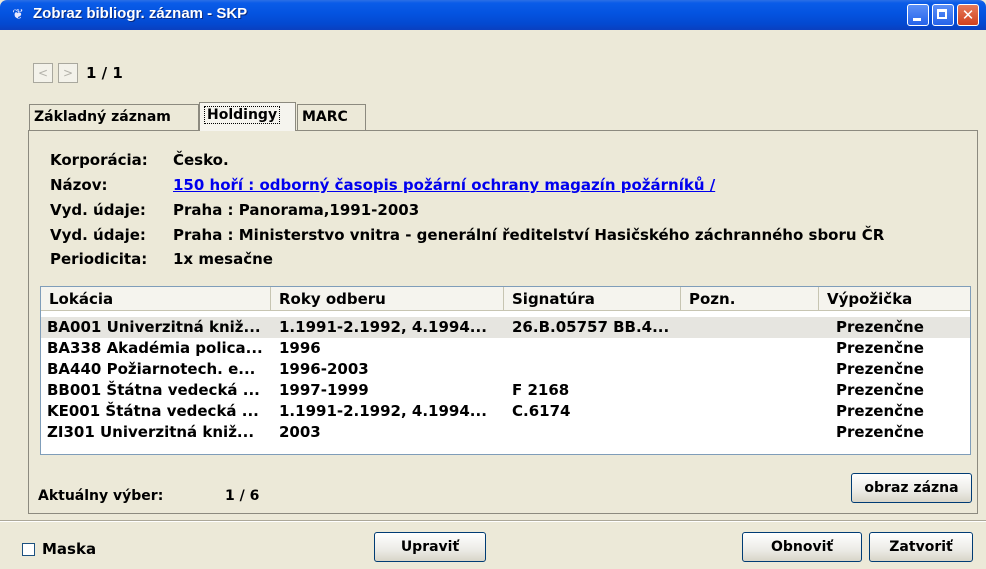  I want to click on edit-button: Upraviť, so click(430, 547).